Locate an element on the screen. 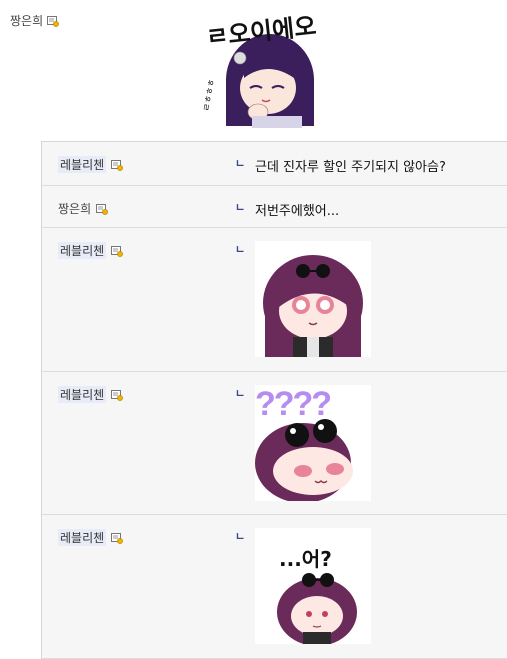 The width and height of the screenshot is (507, 659). sticker-caption: ㄹ오이에오 is located at coordinates (260, 32).